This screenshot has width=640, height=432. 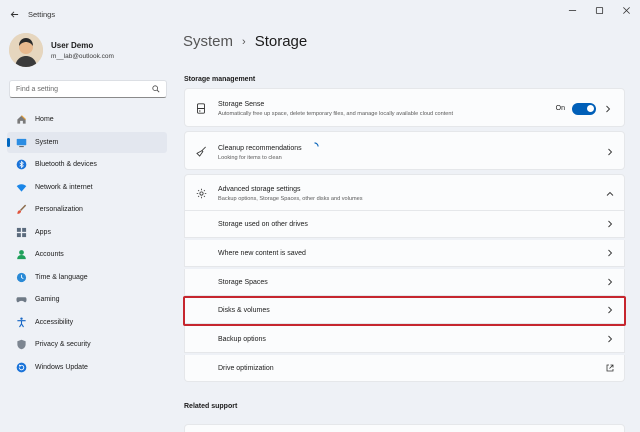 I want to click on cleanup-title: Cleanup recommendations, so click(x=268, y=147).